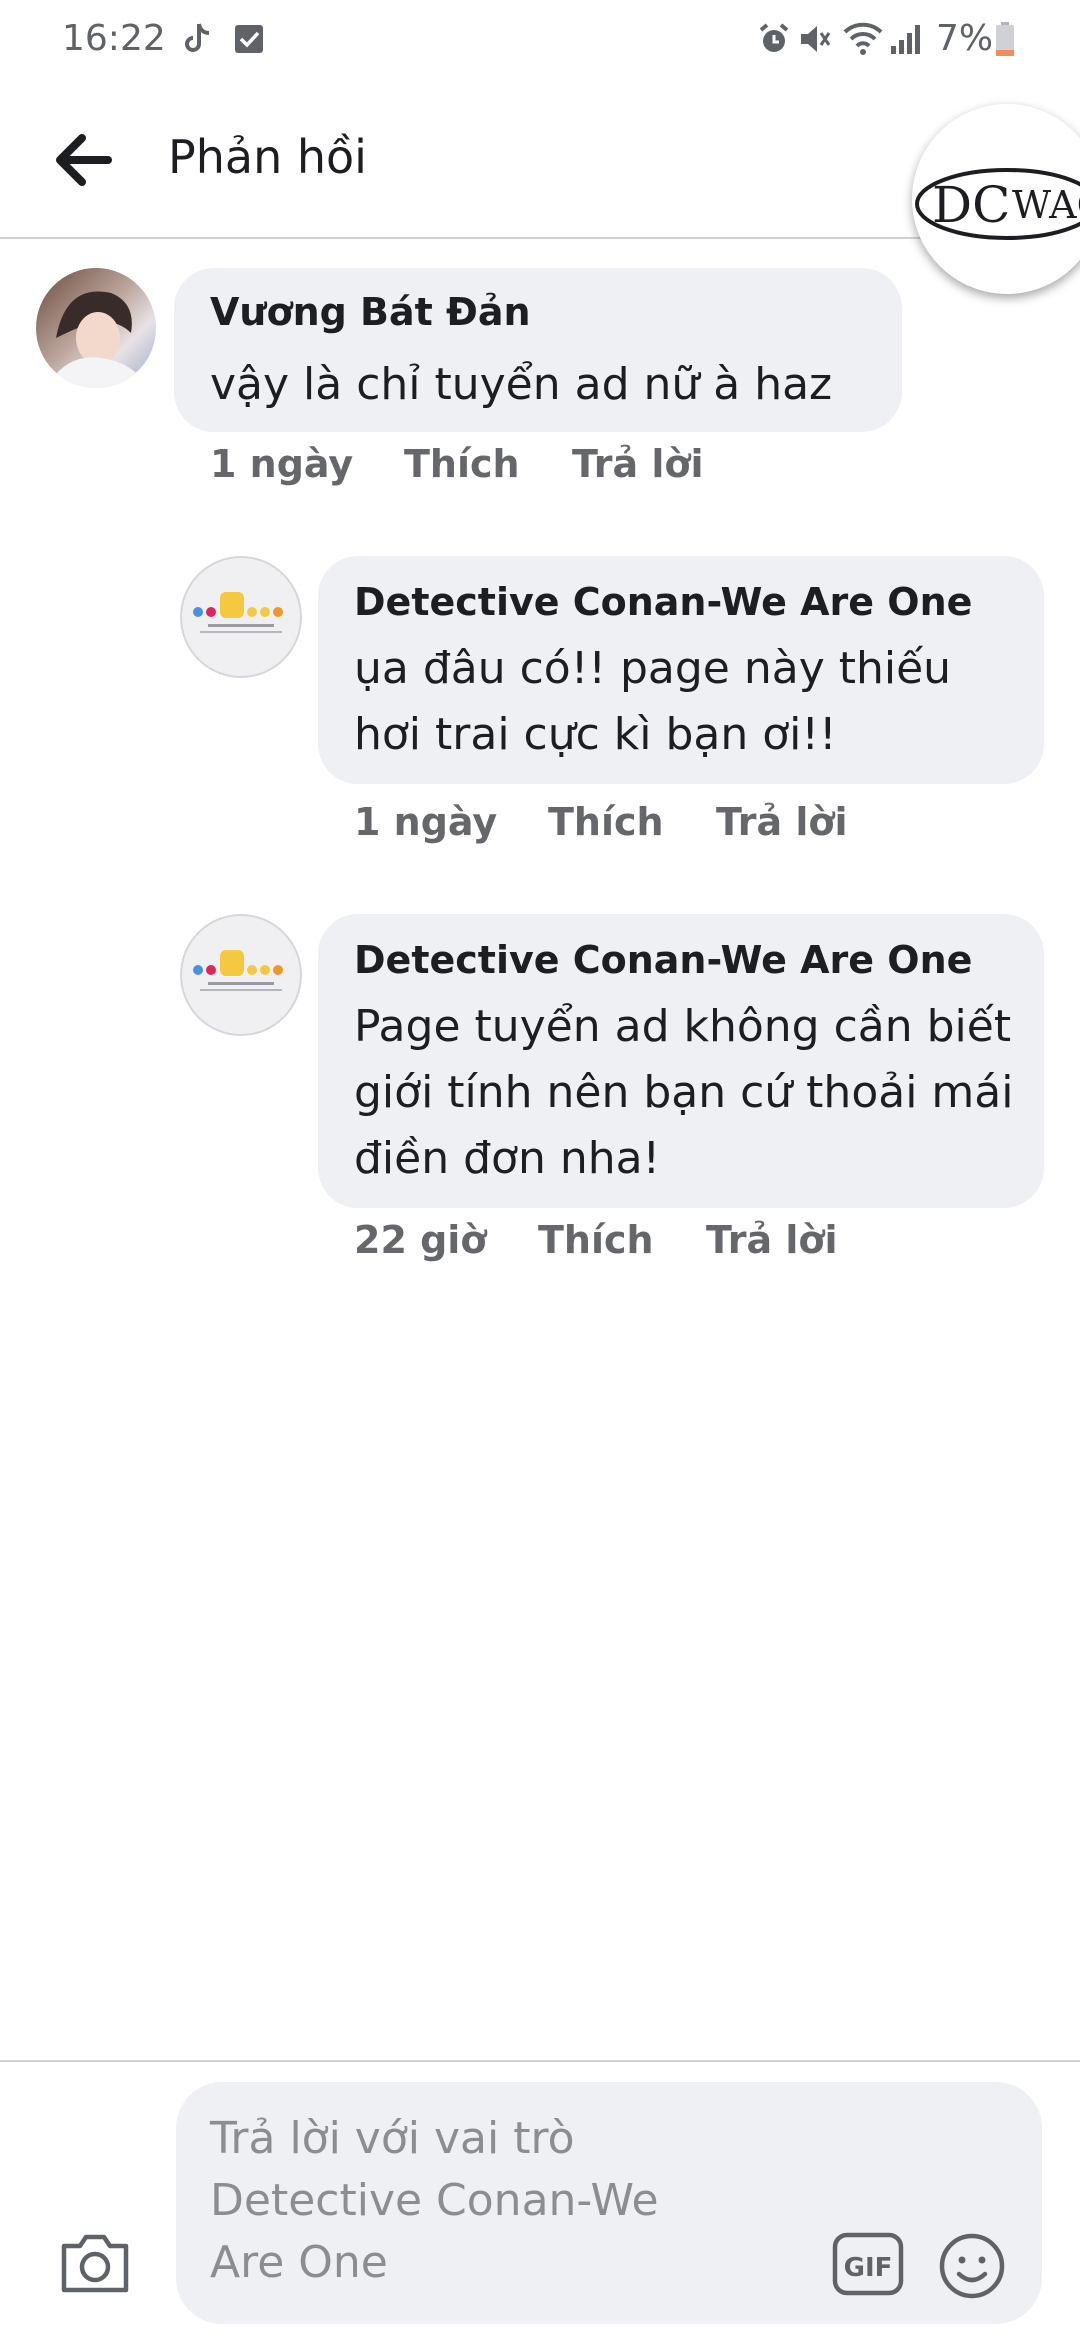 This screenshot has height=2342, width=1080. I want to click on battery-percent: 7%, so click(965, 38).